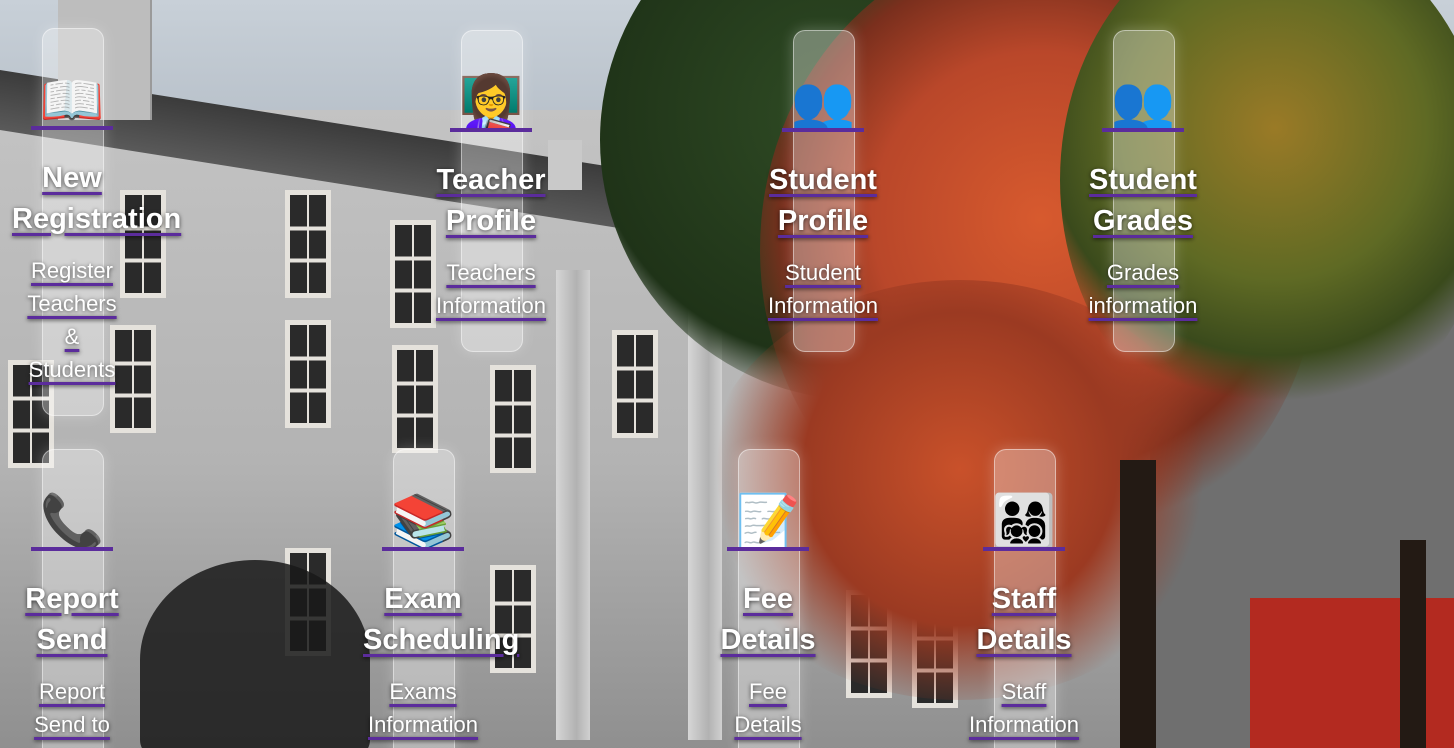  I want to click on card-description: Grades information, so click(1143, 289).